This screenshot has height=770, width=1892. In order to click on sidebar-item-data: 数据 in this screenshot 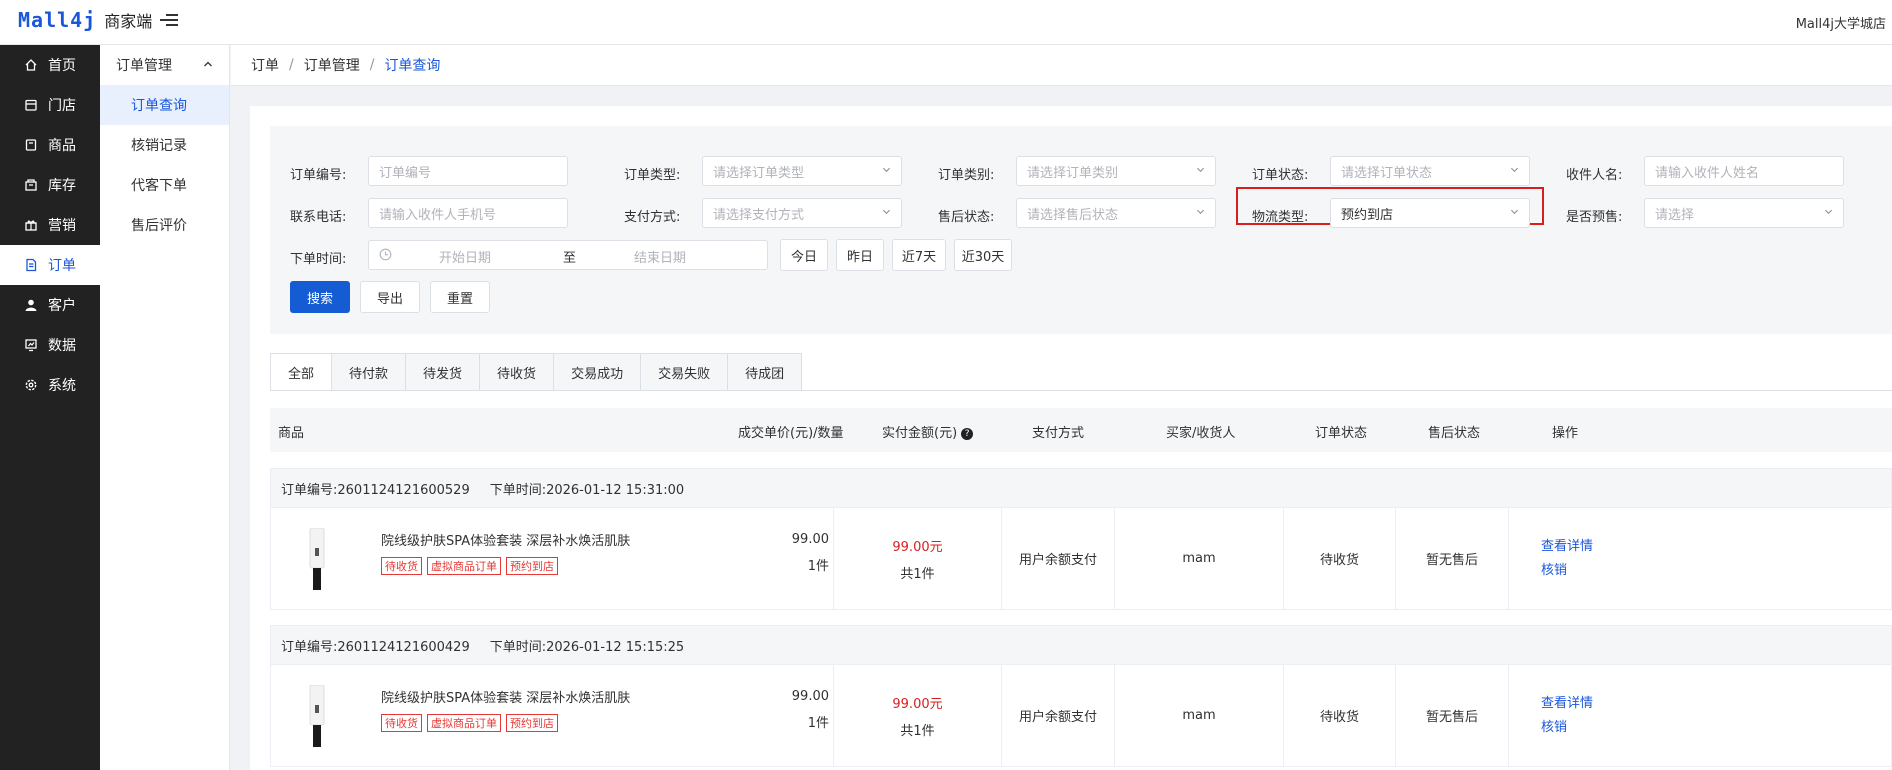, I will do `click(50, 345)`.